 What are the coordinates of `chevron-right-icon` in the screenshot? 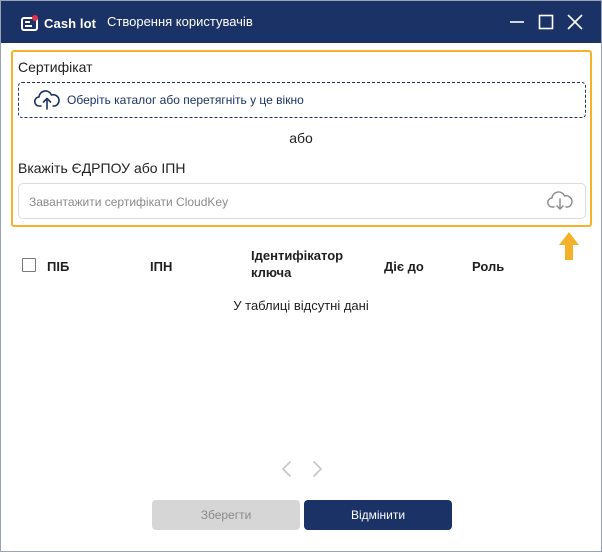 It's located at (317, 469).